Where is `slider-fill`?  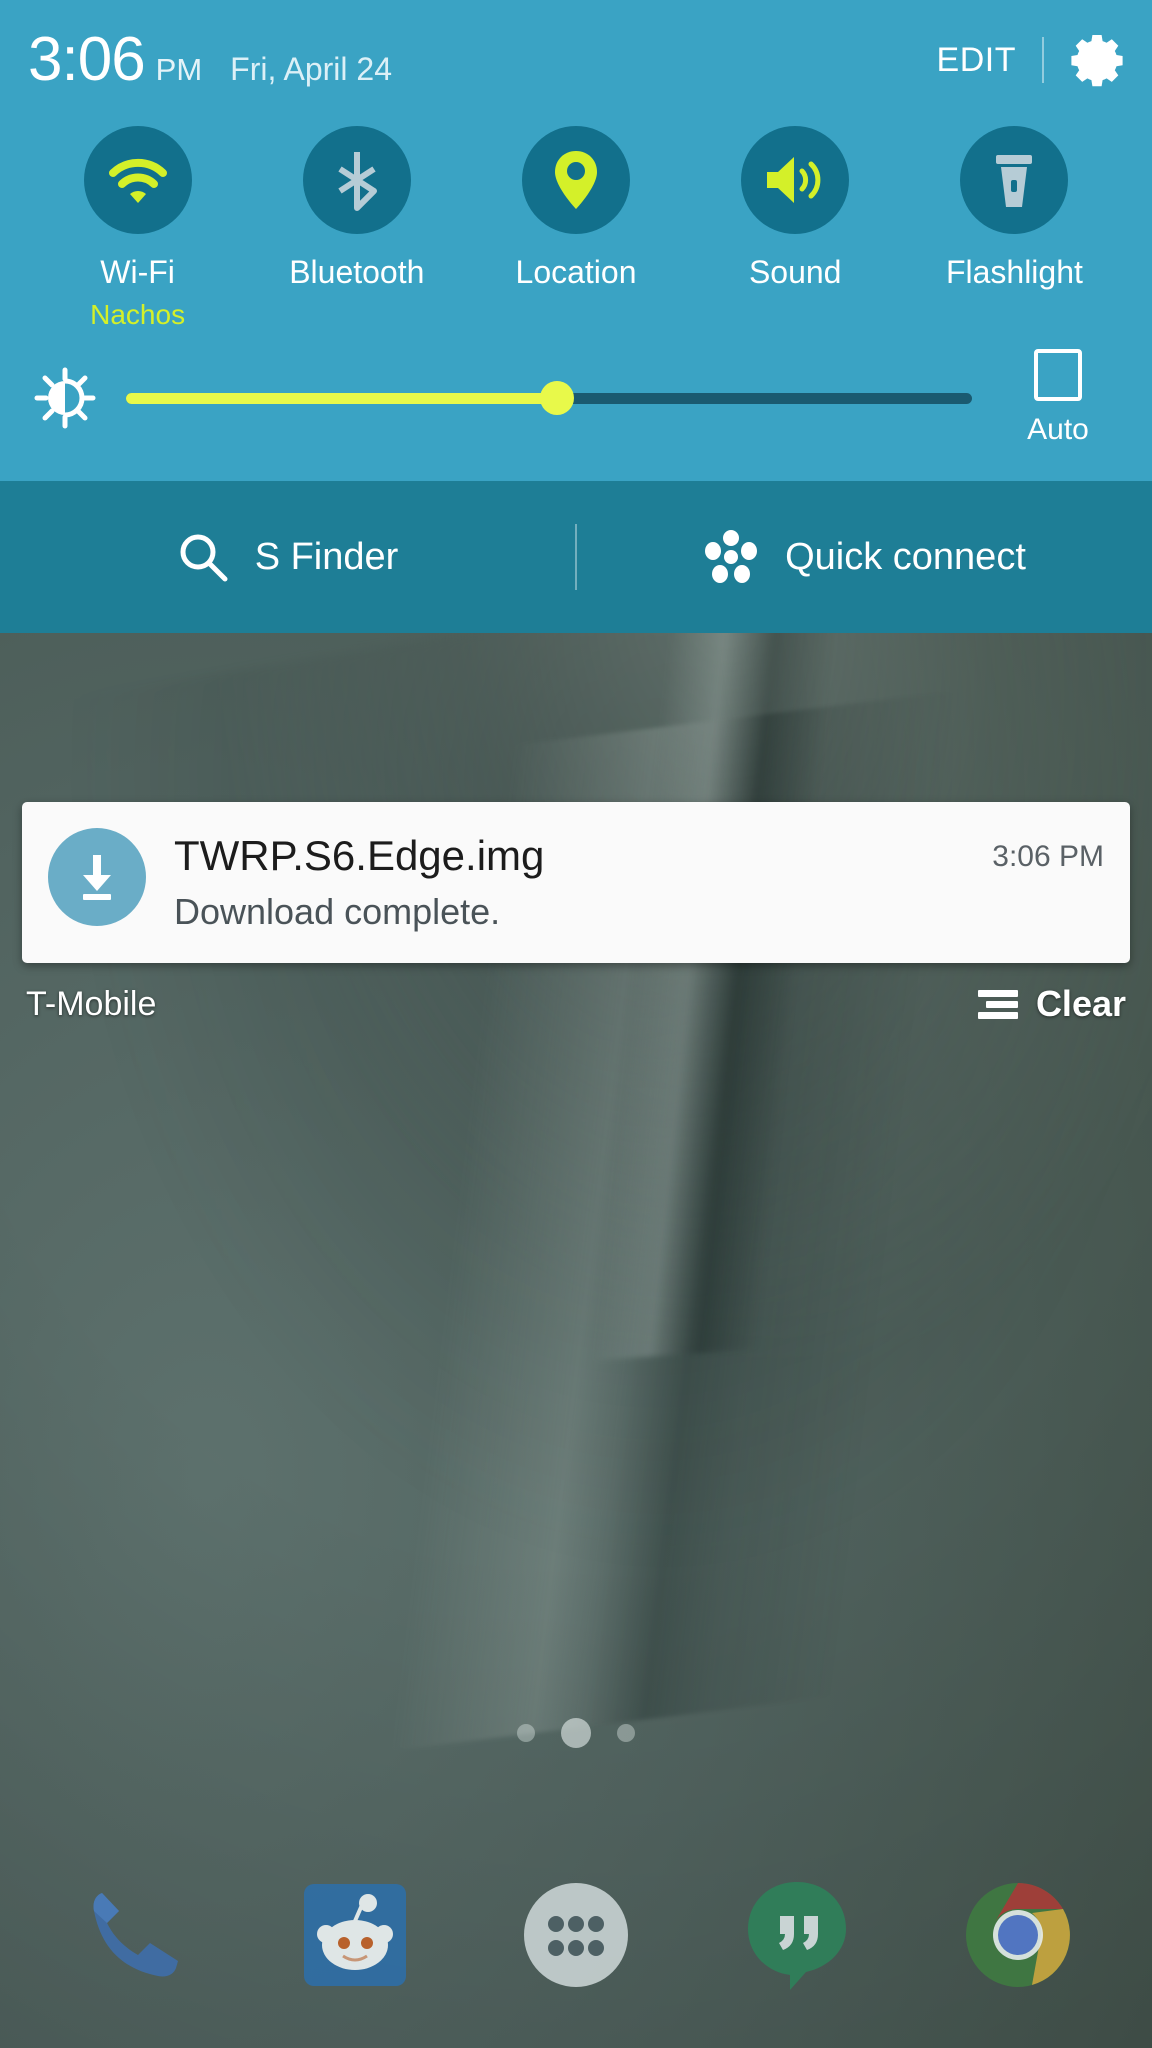 slider-fill is located at coordinates (342, 398).